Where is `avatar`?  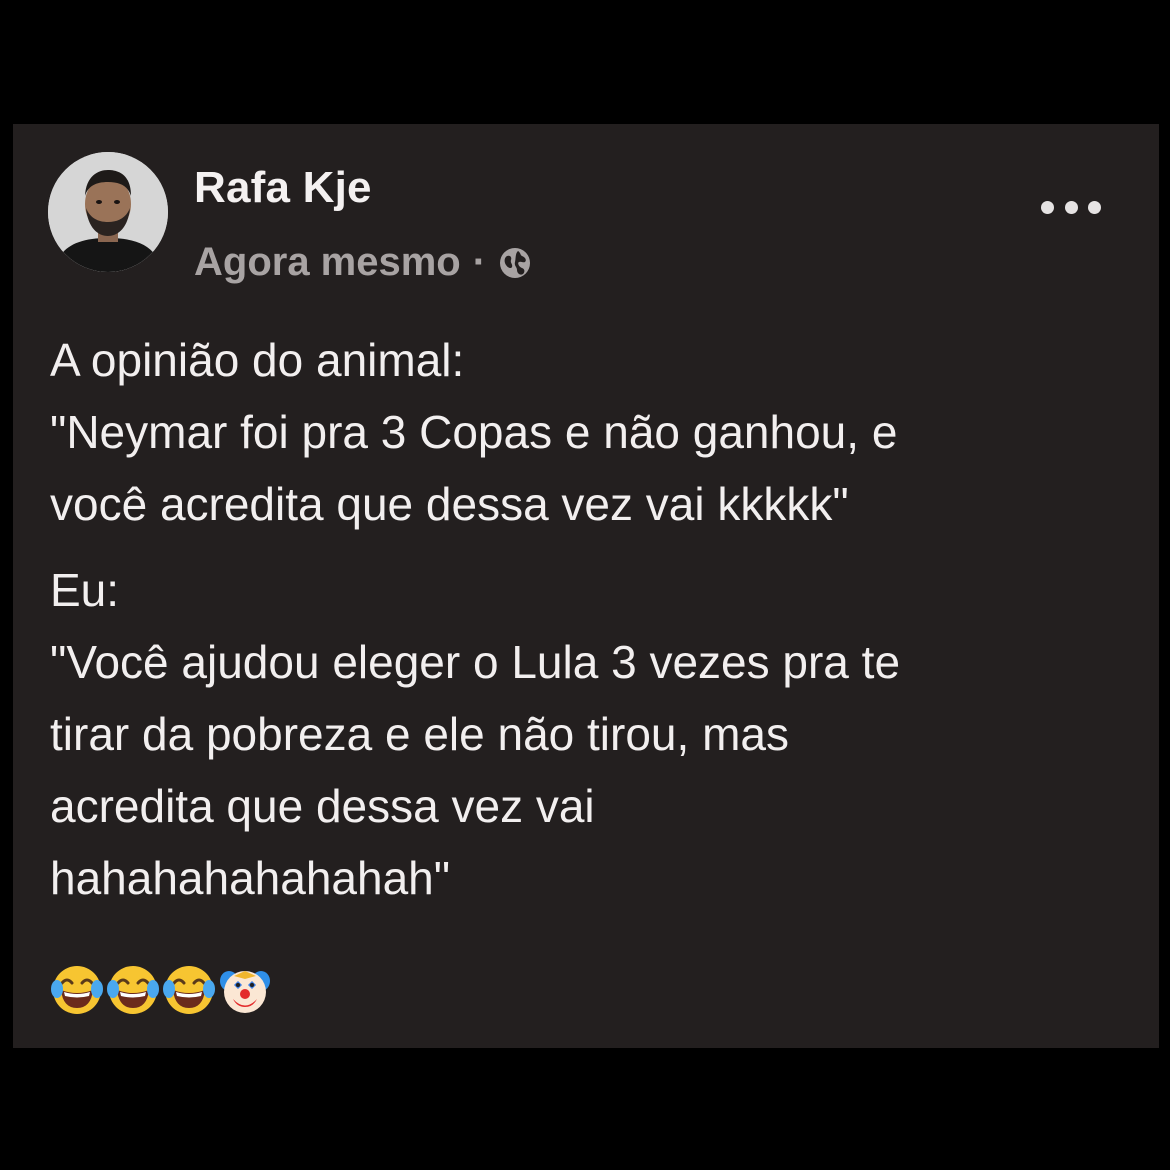
avatar is located at coordinates (108, 212).